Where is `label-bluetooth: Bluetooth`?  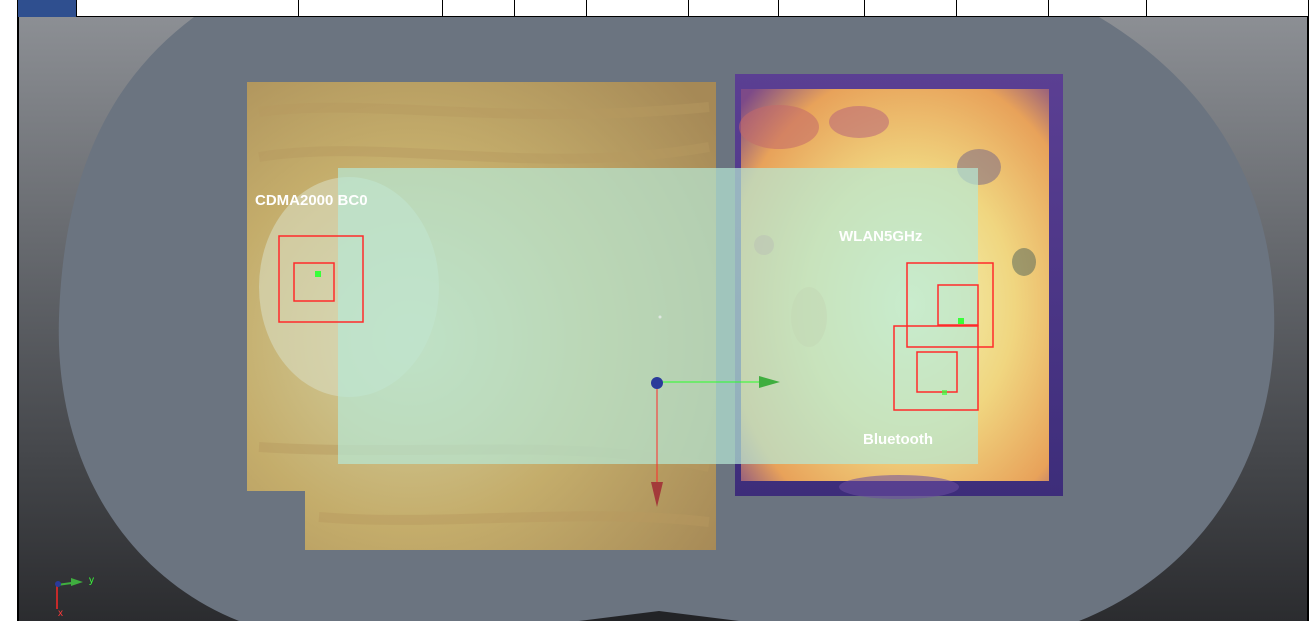 label-bluetooth: Bluetooth is located at coordinates (898, 439).